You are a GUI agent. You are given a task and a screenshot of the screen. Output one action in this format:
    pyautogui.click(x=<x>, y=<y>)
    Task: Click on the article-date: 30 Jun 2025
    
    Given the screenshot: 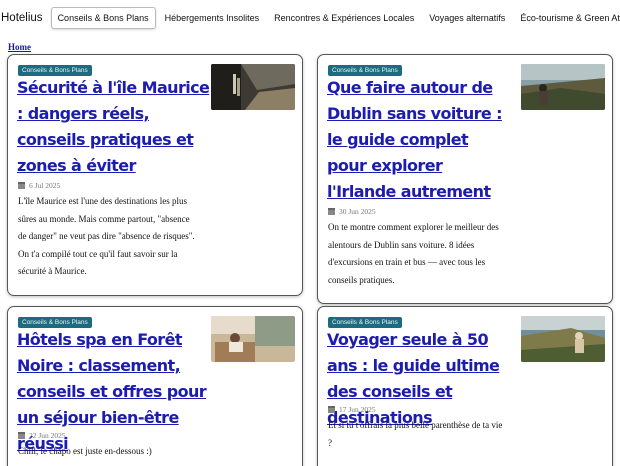 What is the action you would take?
    pyautogui.click(x=352, y=211)
    